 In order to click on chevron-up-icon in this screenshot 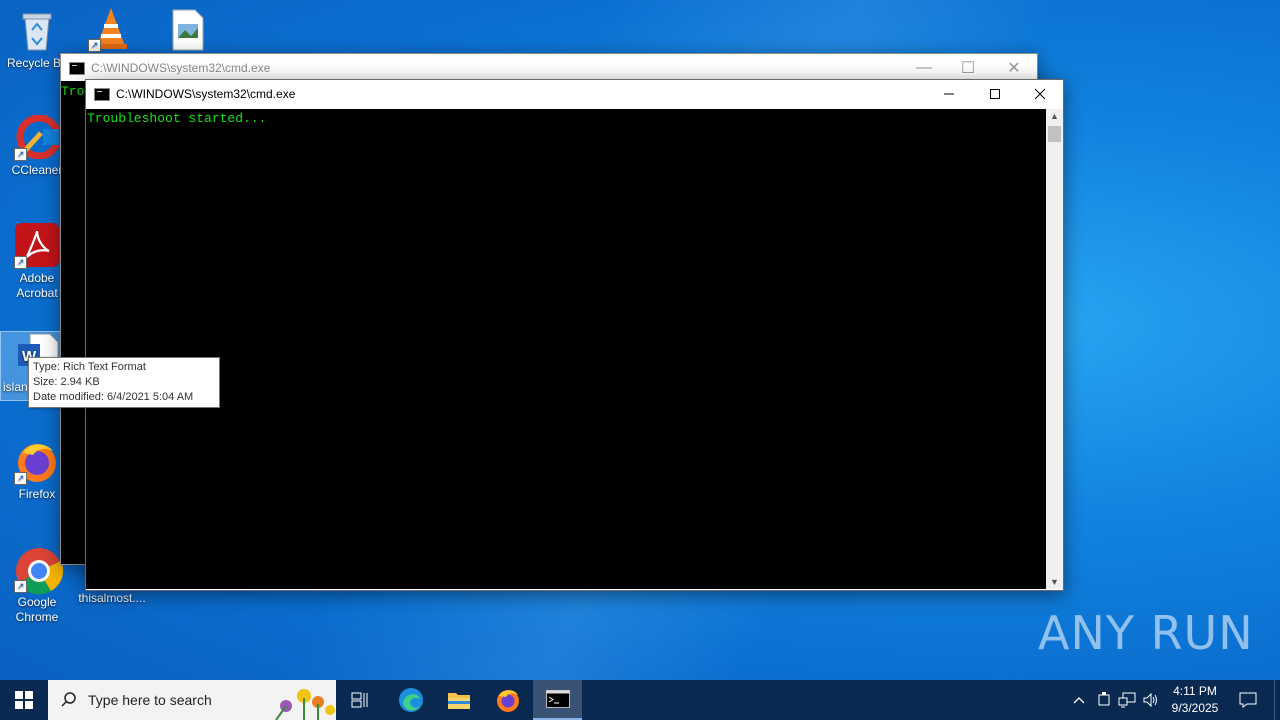, I will do `click(1079, 700)`.